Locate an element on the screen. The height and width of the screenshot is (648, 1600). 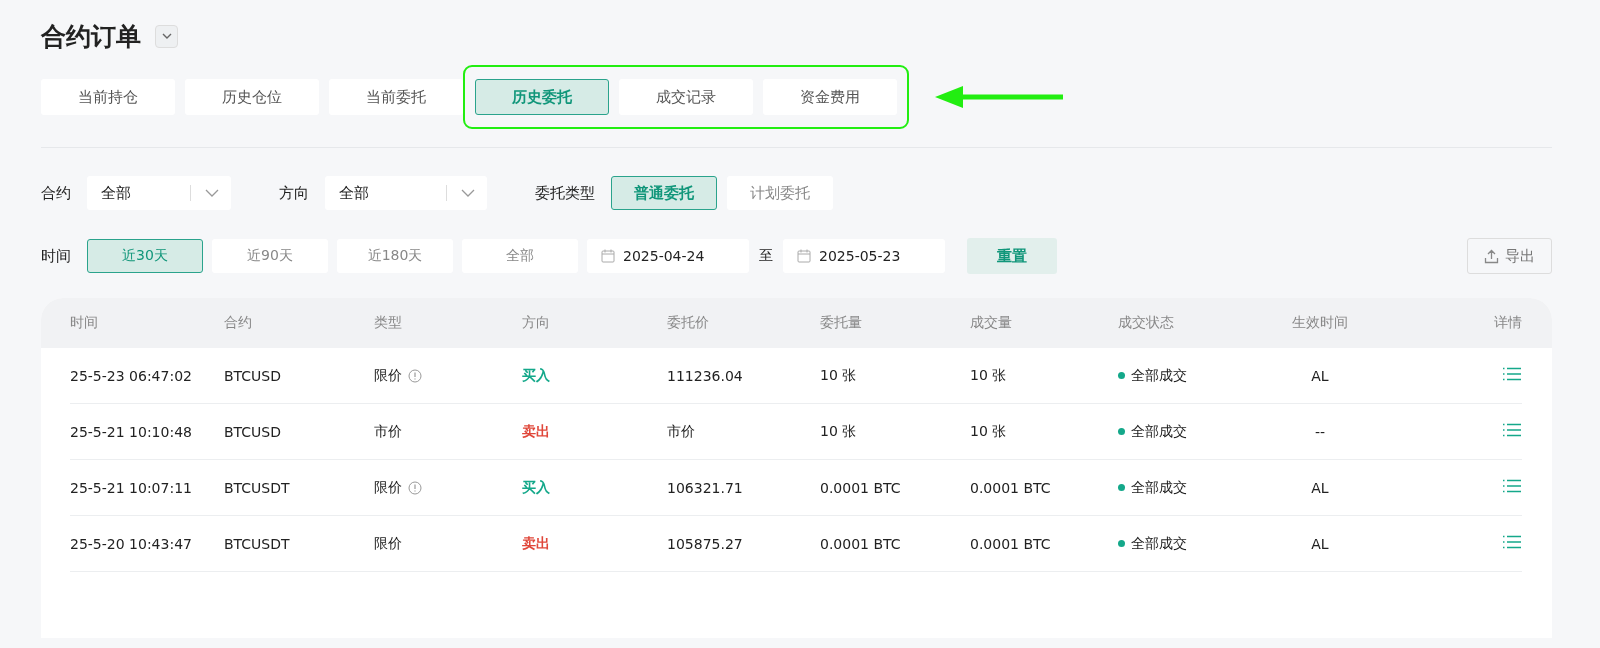
table-cell-text: 25-5-20 10:43:47 is located at coordinates (131, 543).